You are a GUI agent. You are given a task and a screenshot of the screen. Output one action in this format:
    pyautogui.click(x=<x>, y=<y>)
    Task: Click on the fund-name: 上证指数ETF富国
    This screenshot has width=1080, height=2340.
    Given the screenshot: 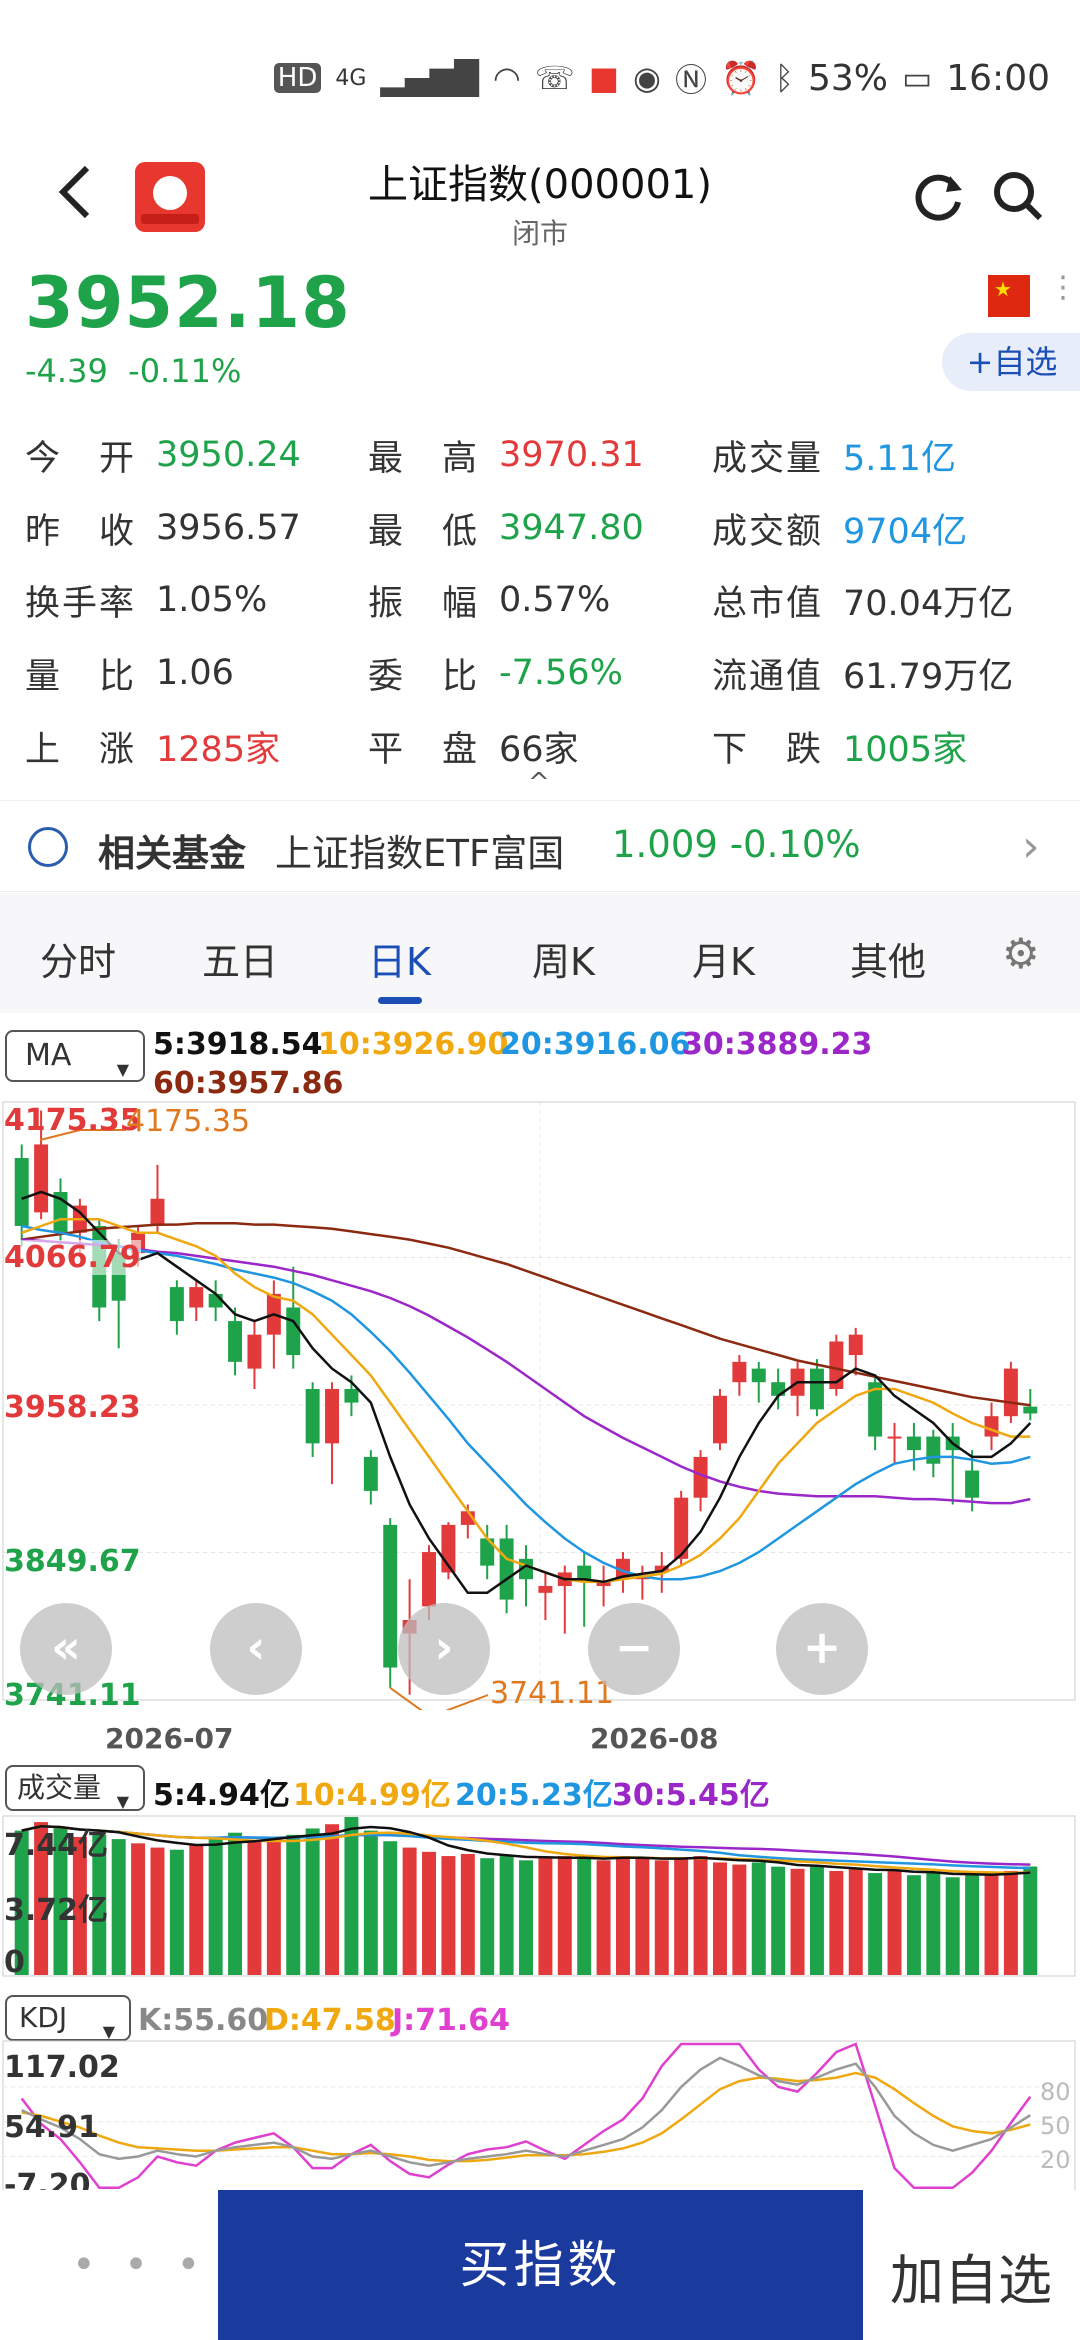 What is the action you would take?
    pyautogui.click(x=420, y=853)
    